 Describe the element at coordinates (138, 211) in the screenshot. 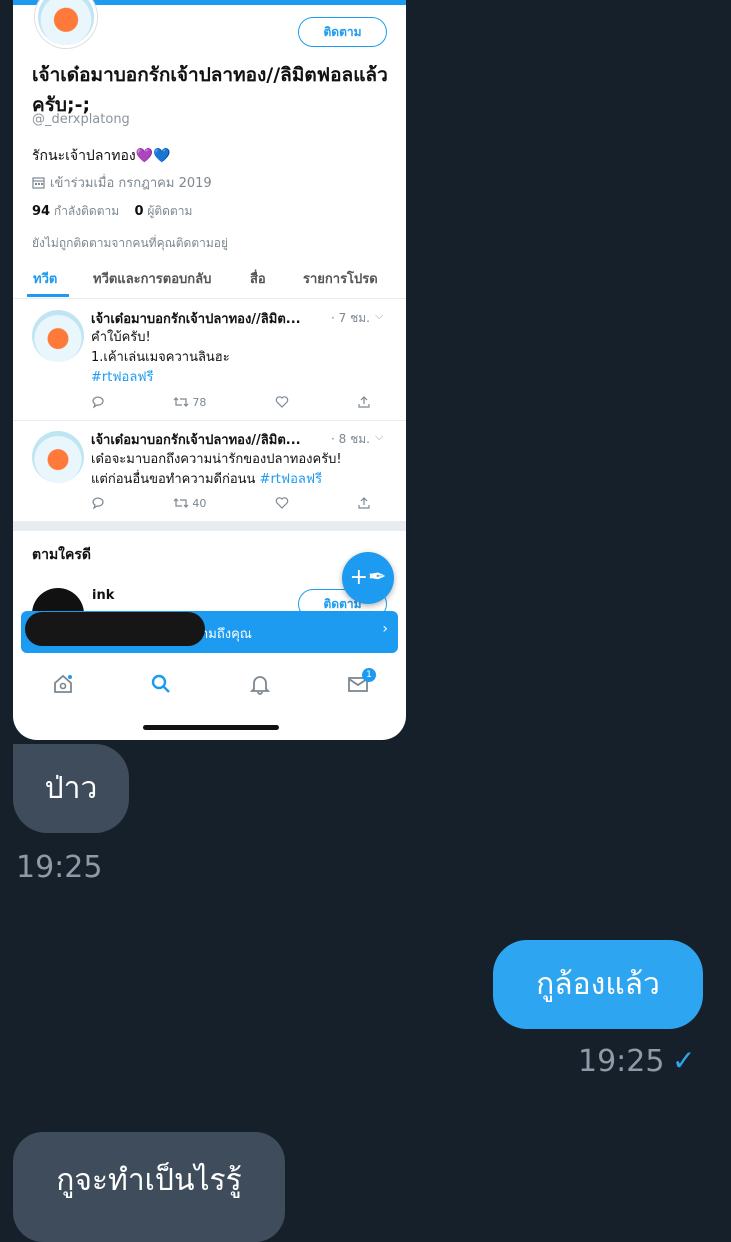

I see `followers-count: 0` at that location.